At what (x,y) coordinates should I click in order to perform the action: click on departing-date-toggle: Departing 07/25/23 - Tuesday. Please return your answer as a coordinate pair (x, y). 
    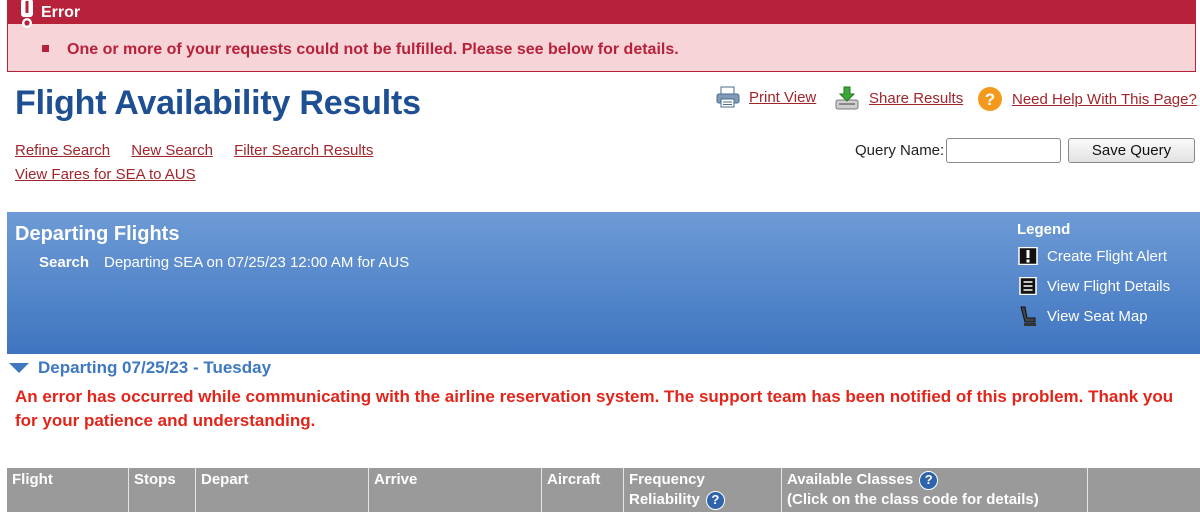
    Looking at the image, I should click on (139, 368).